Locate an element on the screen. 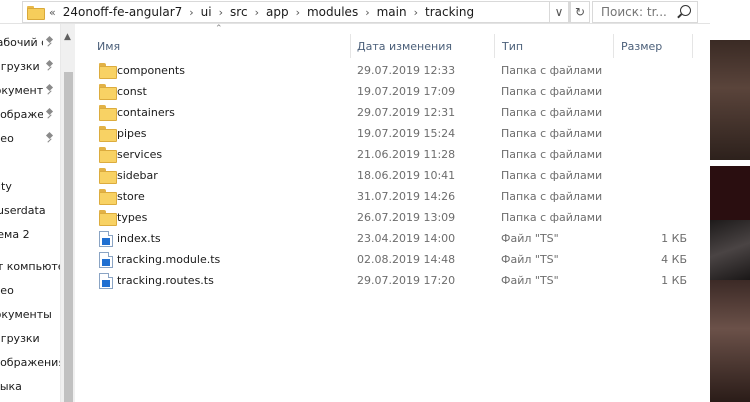 Image resolution: width=750 pixels, height=402 pixels. nav-item-pictures: Изображения is located at coordinates (30, 114).